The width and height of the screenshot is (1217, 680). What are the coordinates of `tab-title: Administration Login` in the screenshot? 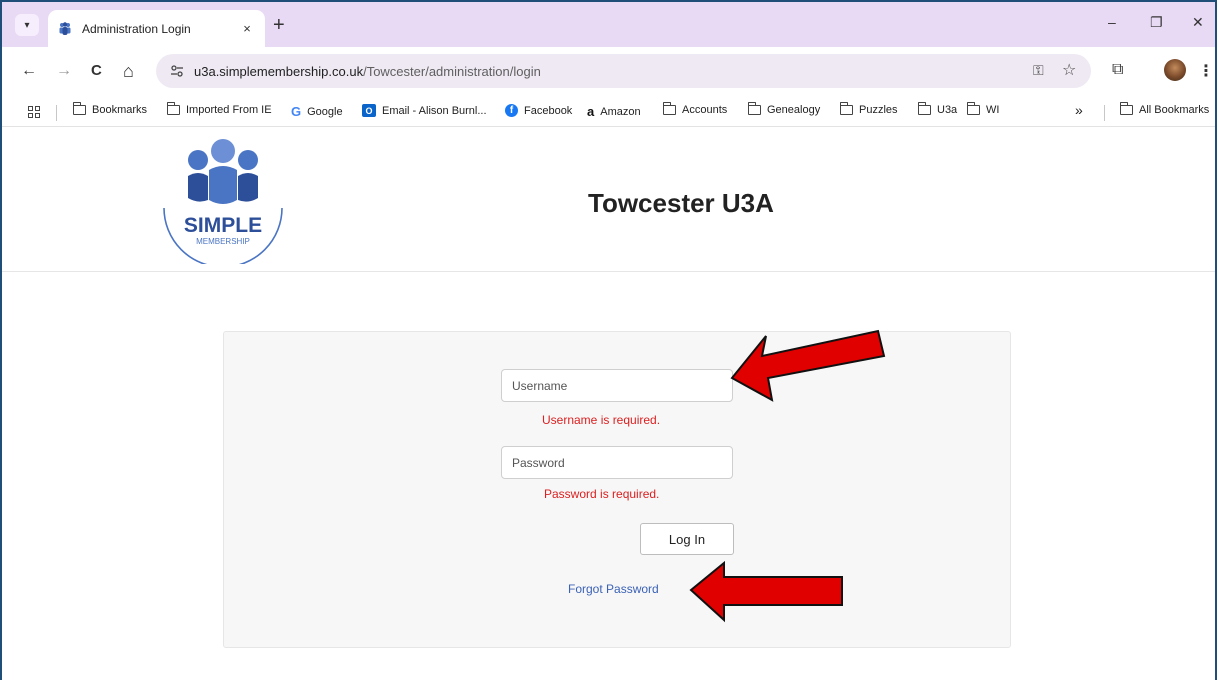 It's located at (136, 28).